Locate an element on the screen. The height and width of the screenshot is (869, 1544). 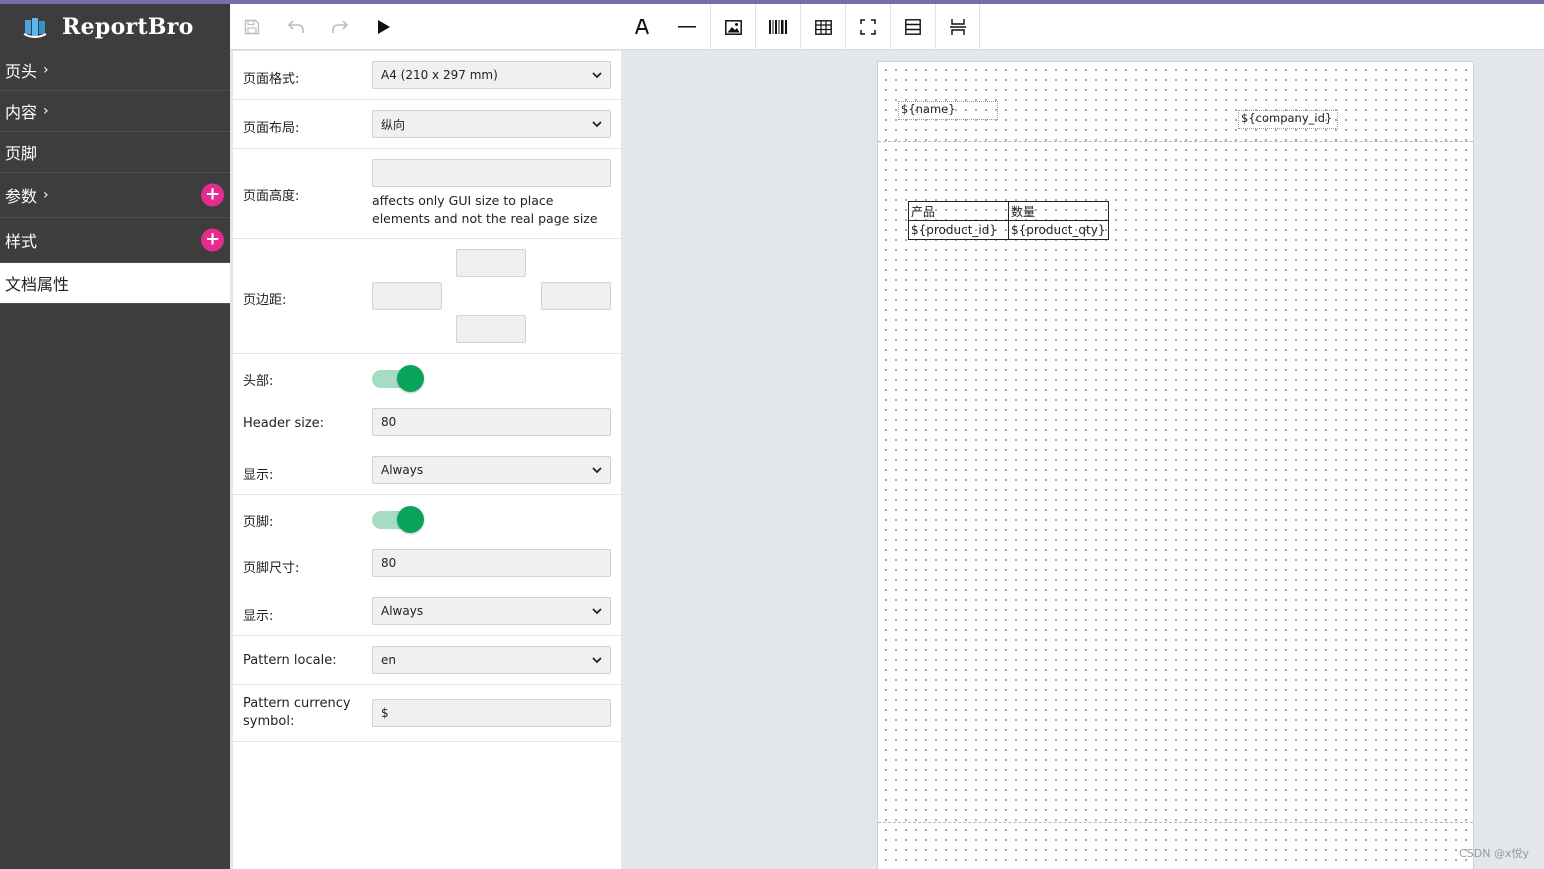
header-label: 头部: is located at coordinates (258, 381).